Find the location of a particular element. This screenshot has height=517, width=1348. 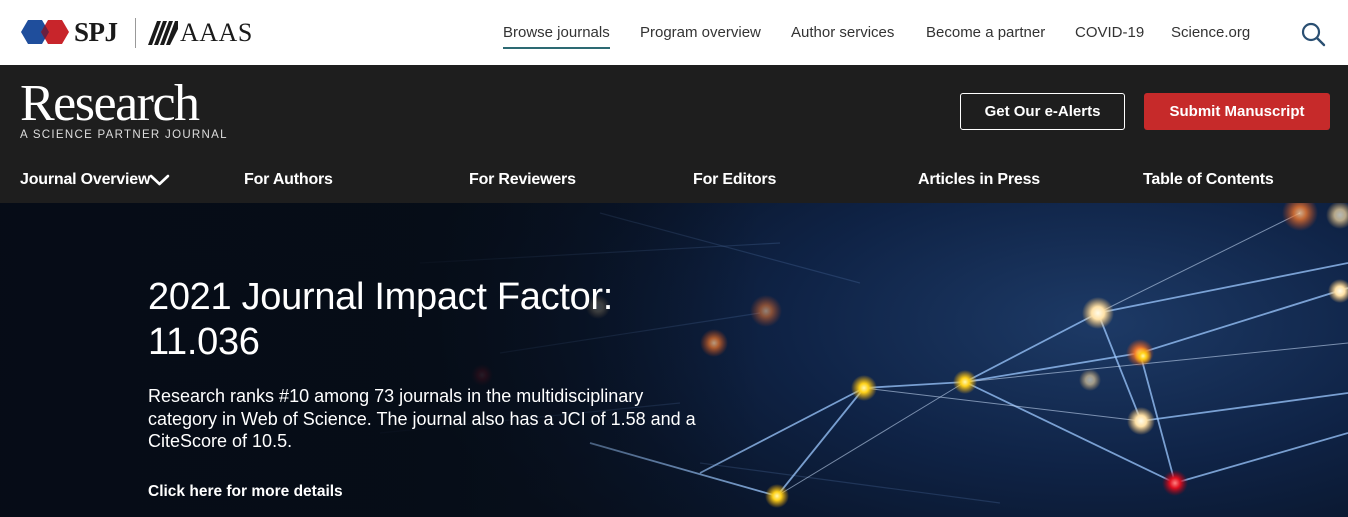

aaas-logo-text: AAAS is located at coordinates (216, 32).